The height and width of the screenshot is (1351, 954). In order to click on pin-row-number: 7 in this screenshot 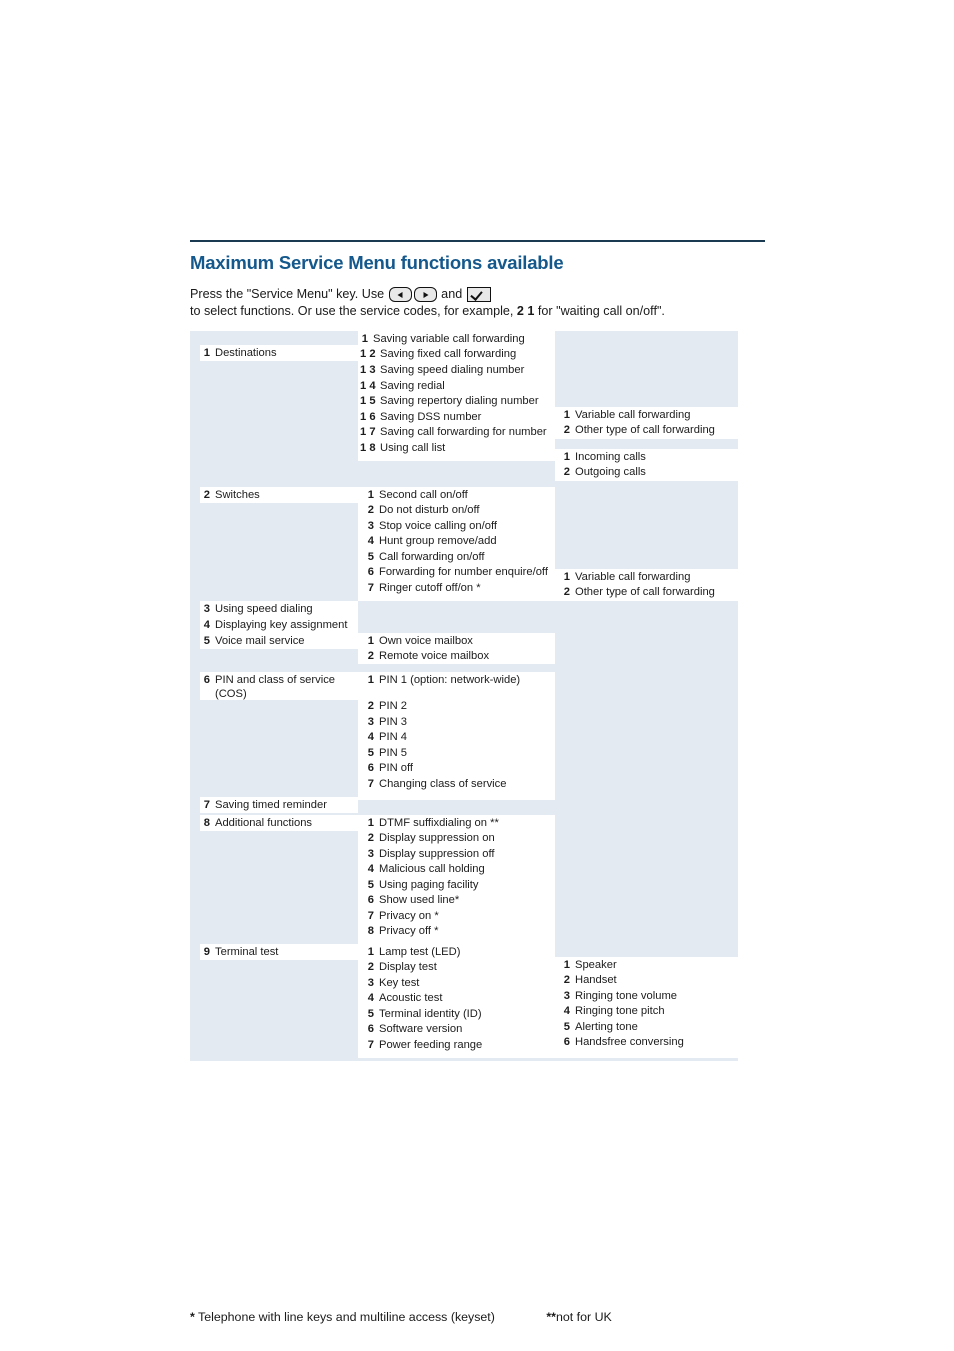, I will do `click(370, 783)`.